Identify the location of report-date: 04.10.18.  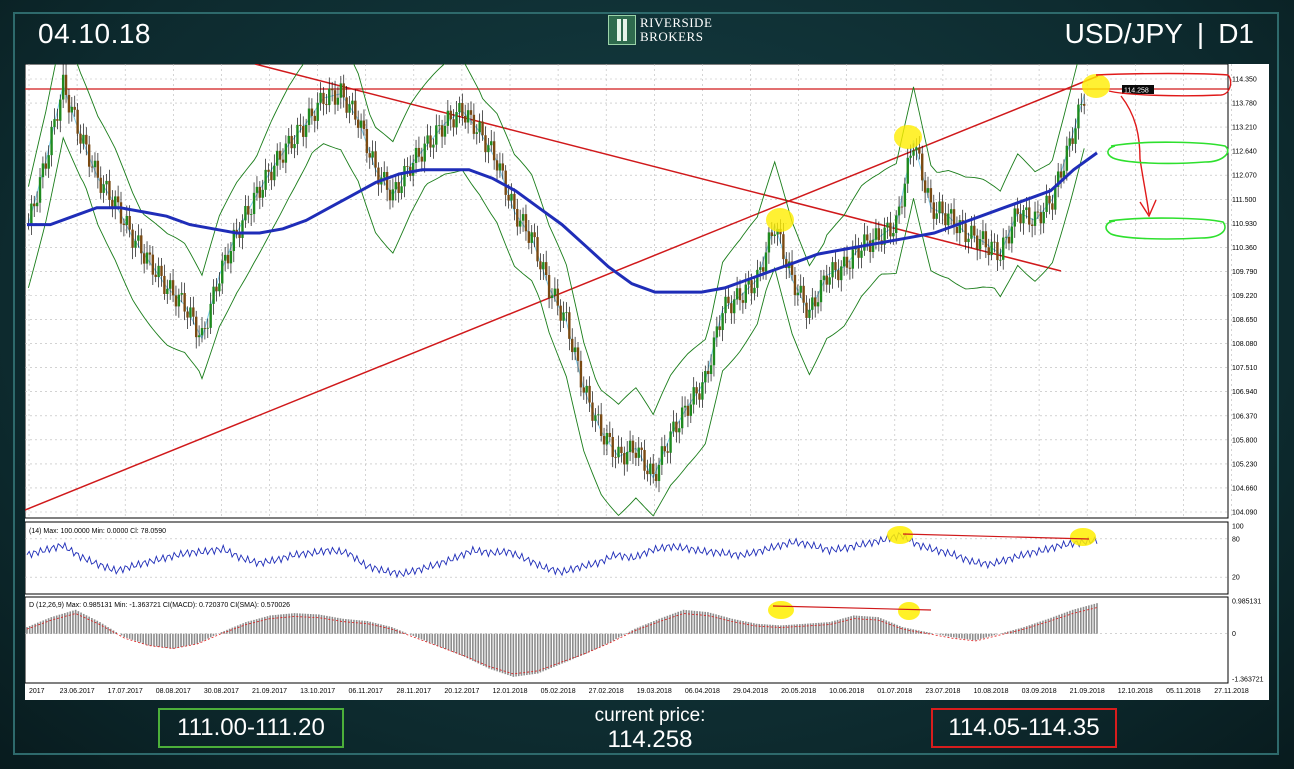
(94, 33).